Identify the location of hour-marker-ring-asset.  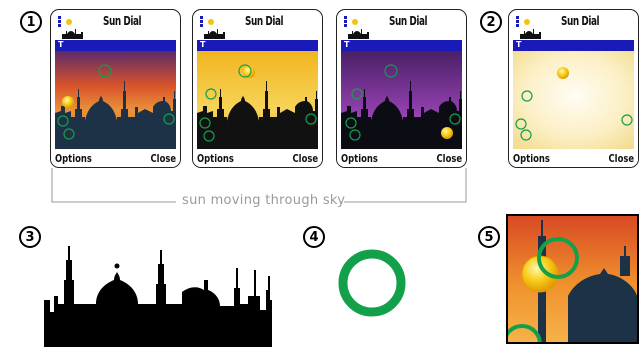
(372, 283).